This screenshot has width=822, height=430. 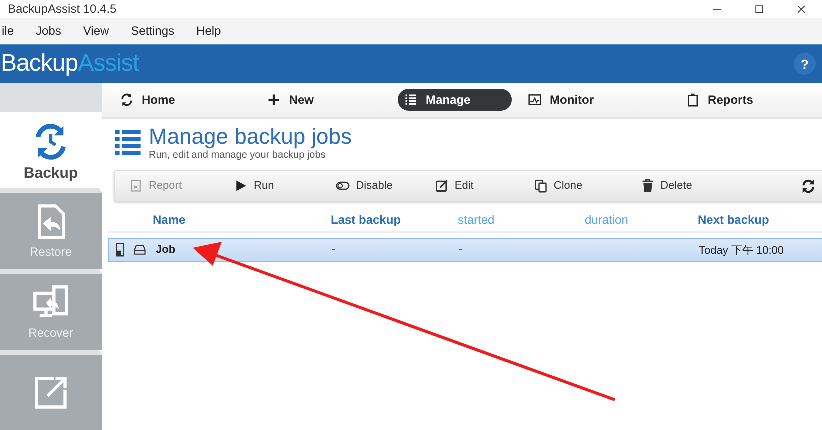 I want to click on copy-icon, so click(x=541, y=186).